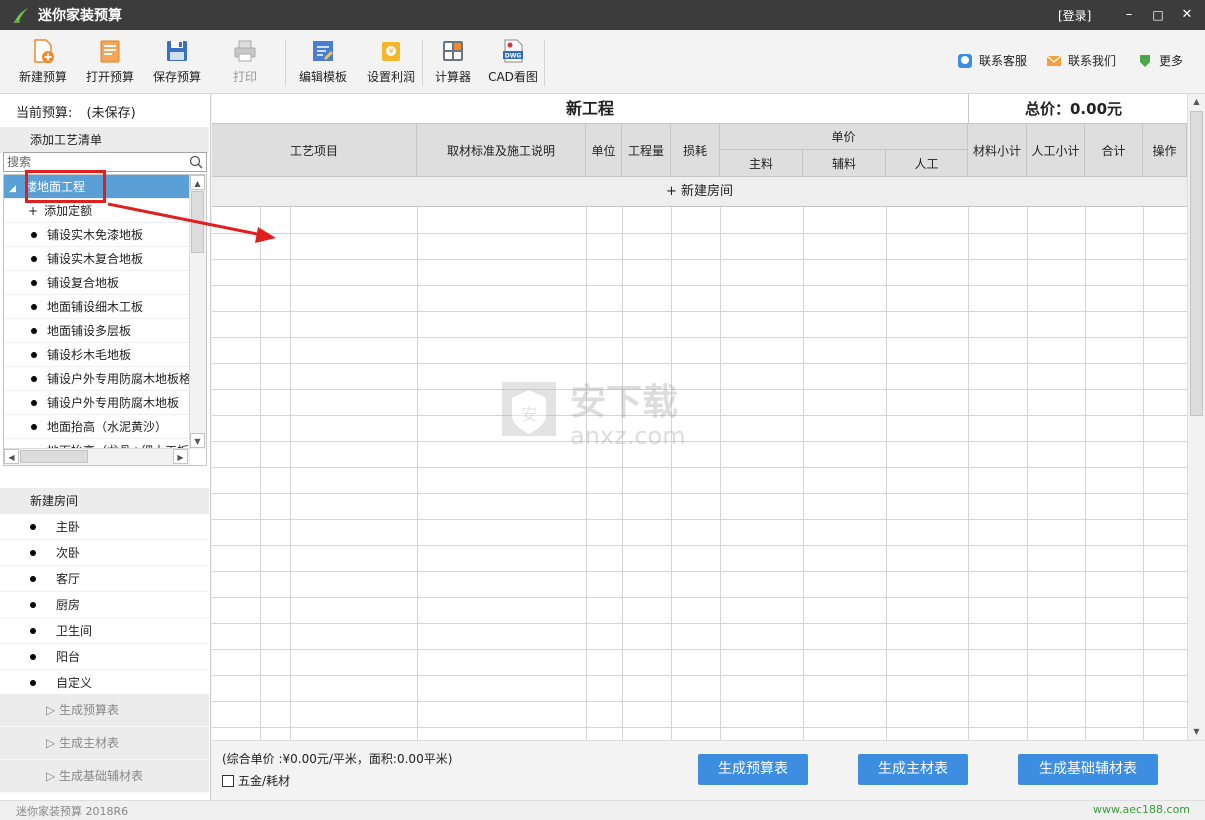  Describe the element at coordinates (323, 51) in the screenshot. I see `edit-template-icon` at that location.